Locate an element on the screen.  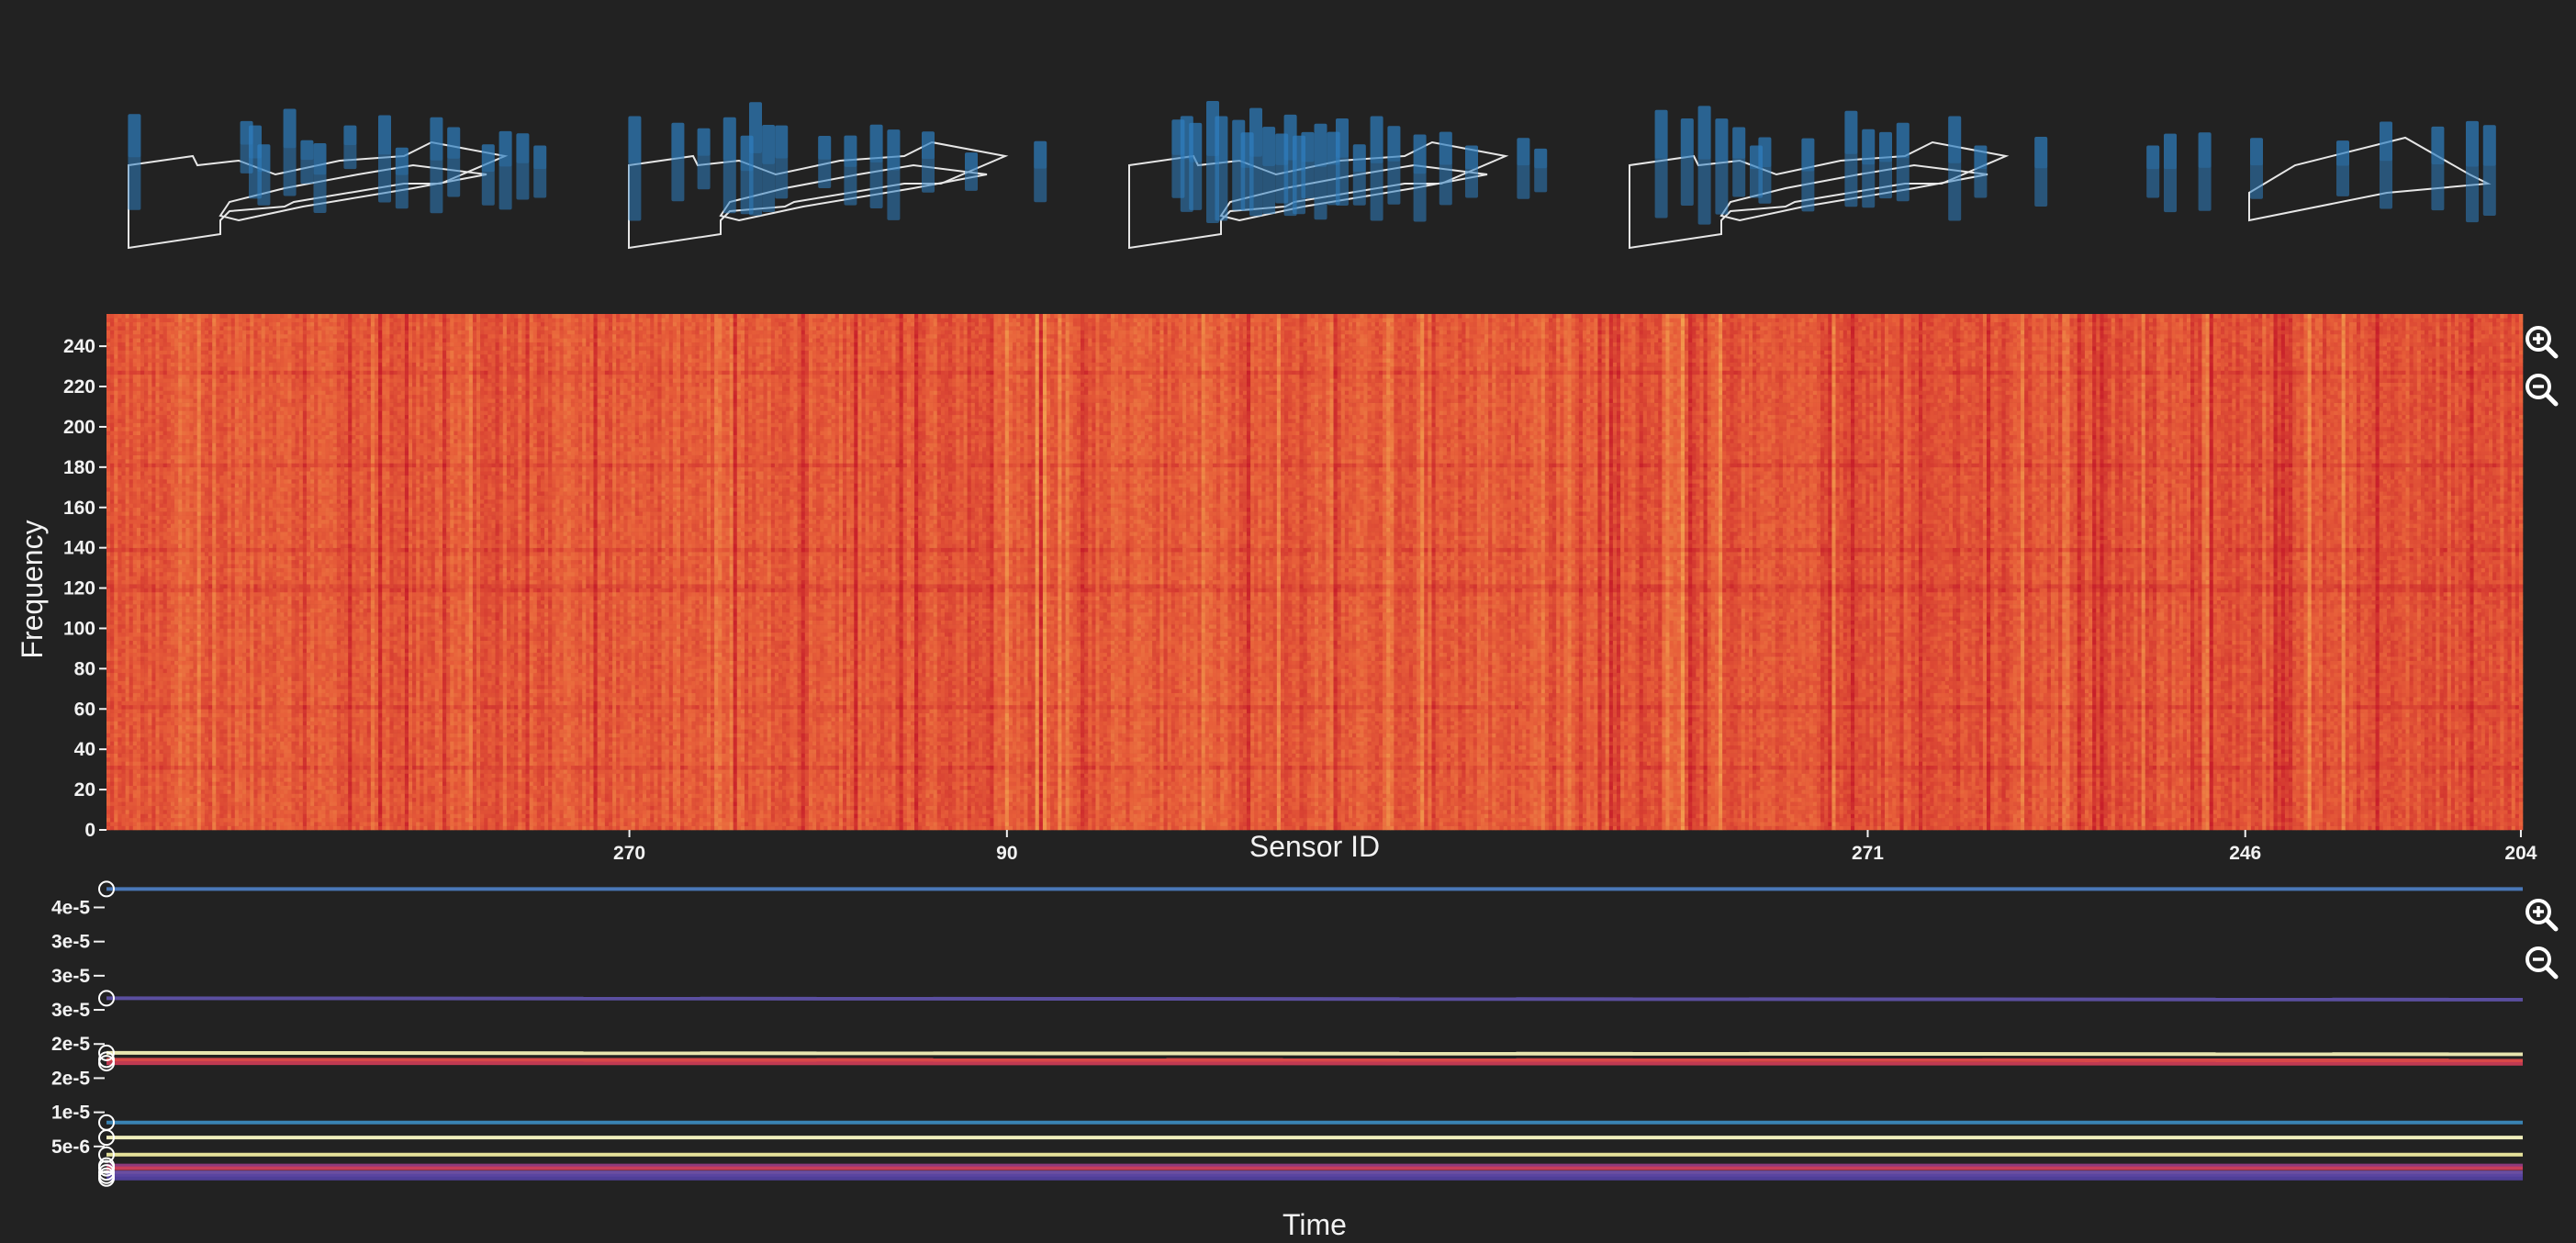
line-y-tick-label: 5e-6 is located at coordinates (70, 1147).